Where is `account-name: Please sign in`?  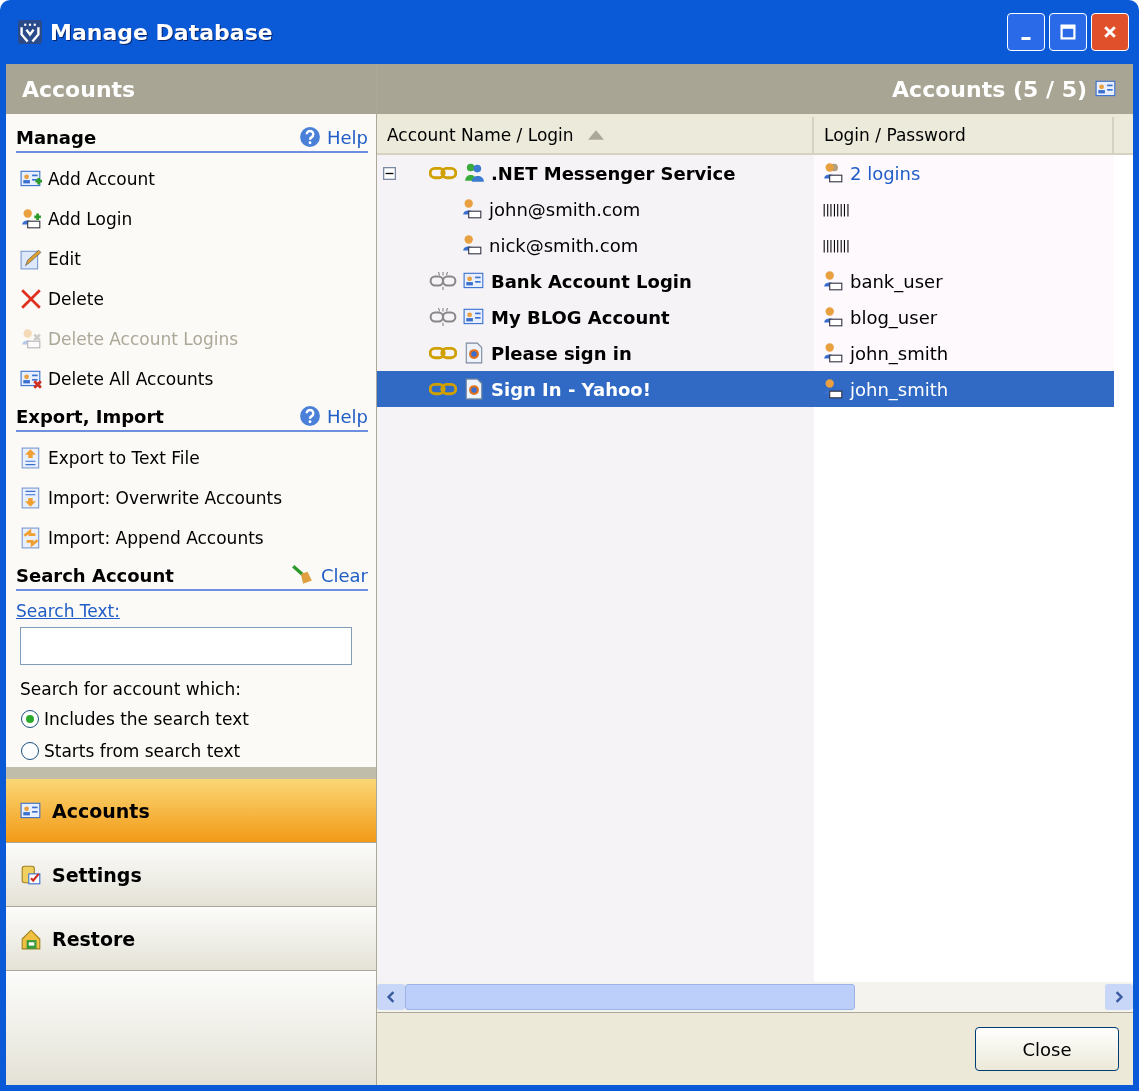 account-name: Please sign in is located at coordinates (561, 353).